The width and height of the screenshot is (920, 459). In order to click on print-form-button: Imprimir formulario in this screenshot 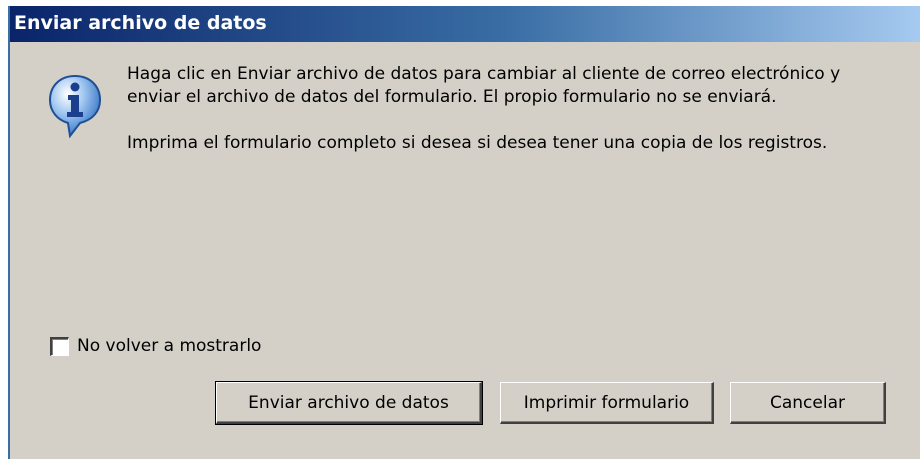, I will do `click(607, 403)`.